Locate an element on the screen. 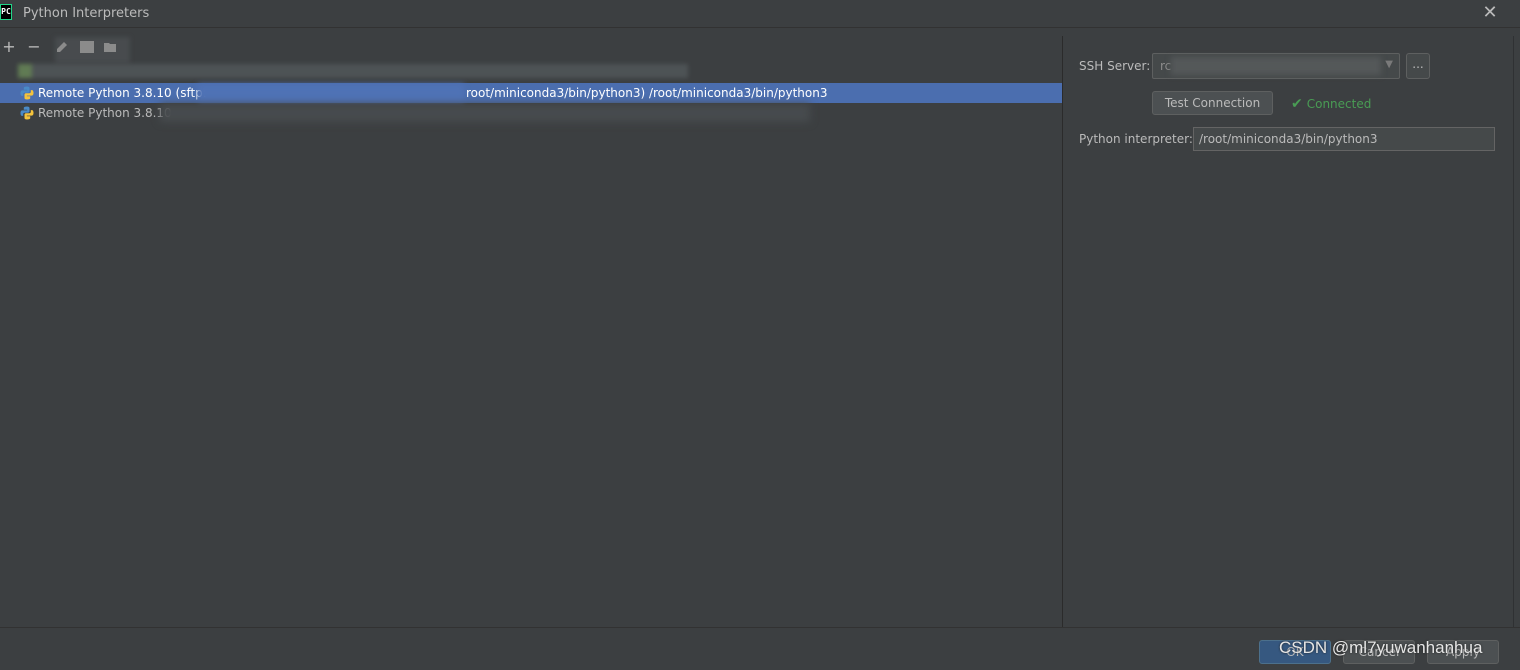 This screenshot has height=670, width=1520. test-connection-button: Test Connection is located at coordinates (1212, 103).